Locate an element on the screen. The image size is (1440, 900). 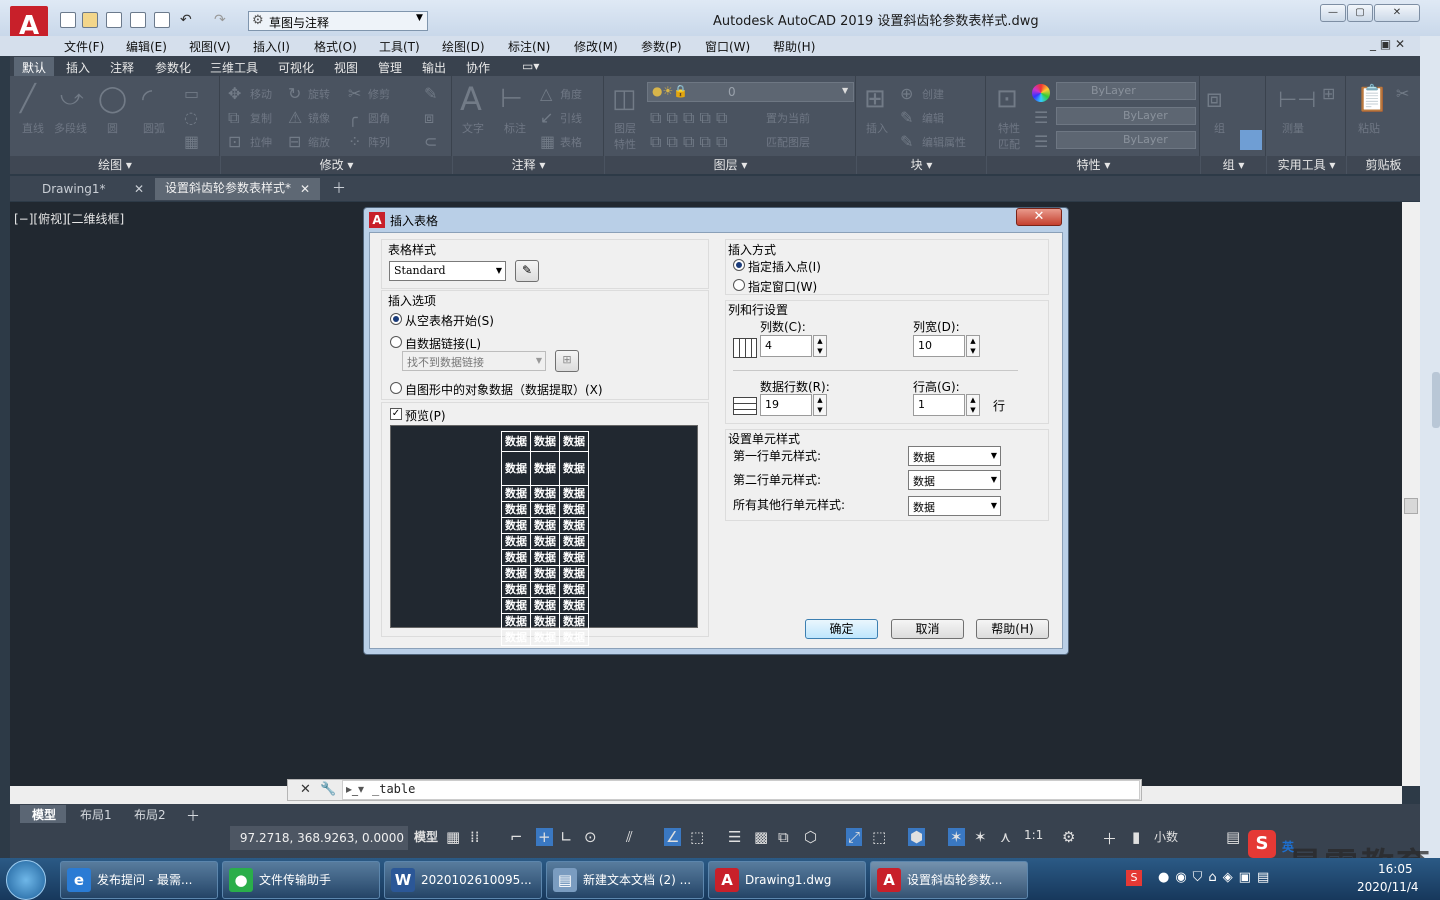
tray-icons: ●◉⛉⌂◈▣▤ is located at coordinates (1216, 877).